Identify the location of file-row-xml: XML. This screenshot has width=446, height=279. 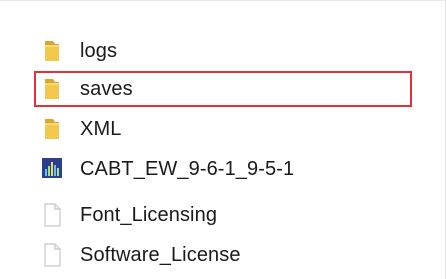
(220, 129).